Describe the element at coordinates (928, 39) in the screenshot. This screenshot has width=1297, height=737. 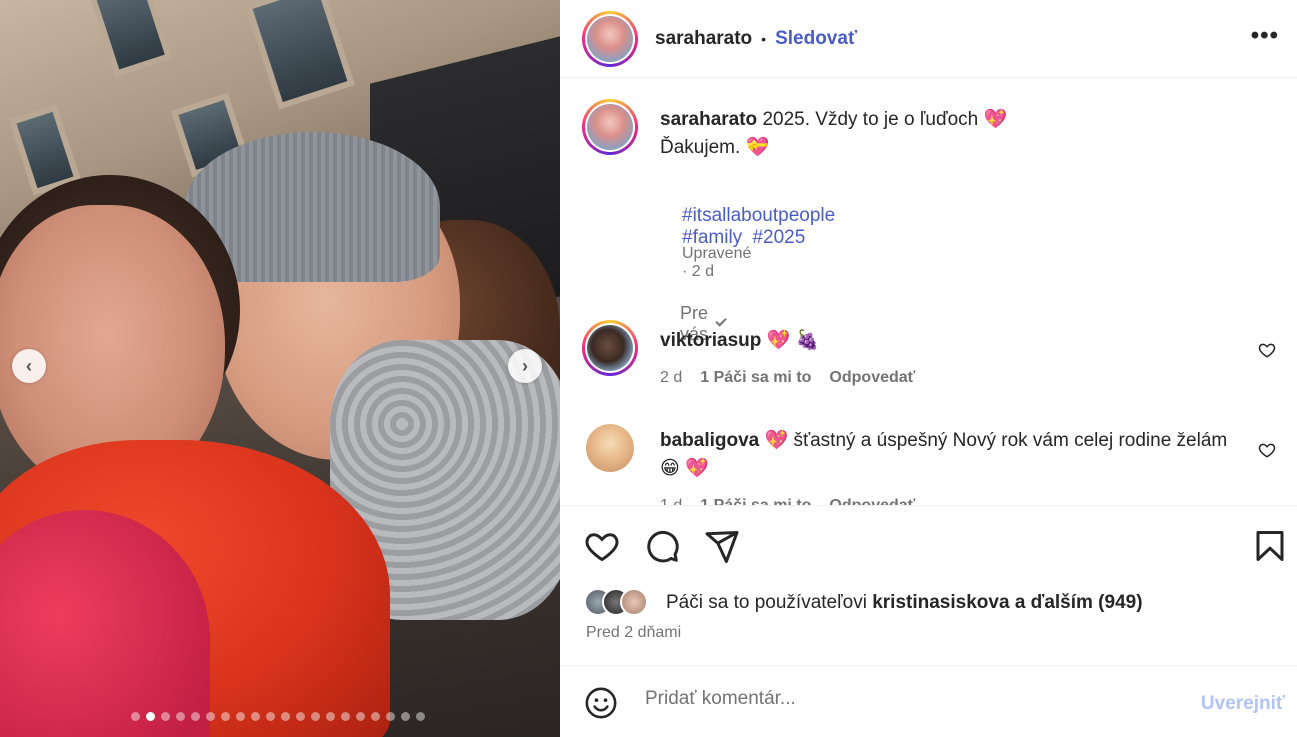
I see `post-header: saraharato • Sledovať •••` at that location.